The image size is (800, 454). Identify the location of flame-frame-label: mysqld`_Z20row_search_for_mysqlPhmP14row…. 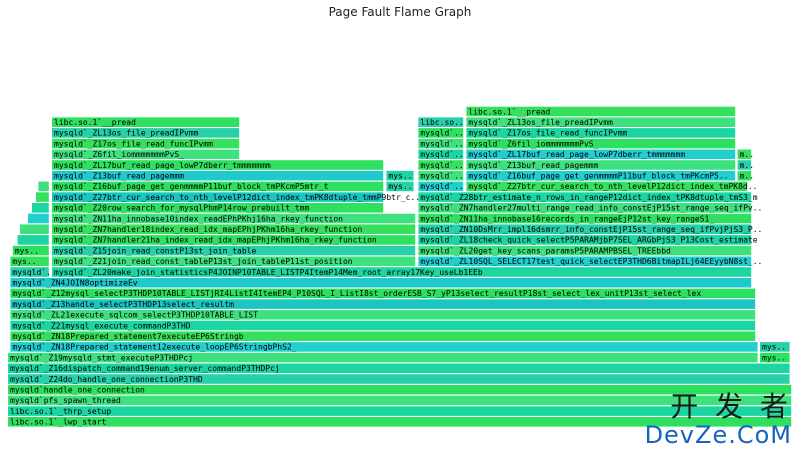
(181, 208).